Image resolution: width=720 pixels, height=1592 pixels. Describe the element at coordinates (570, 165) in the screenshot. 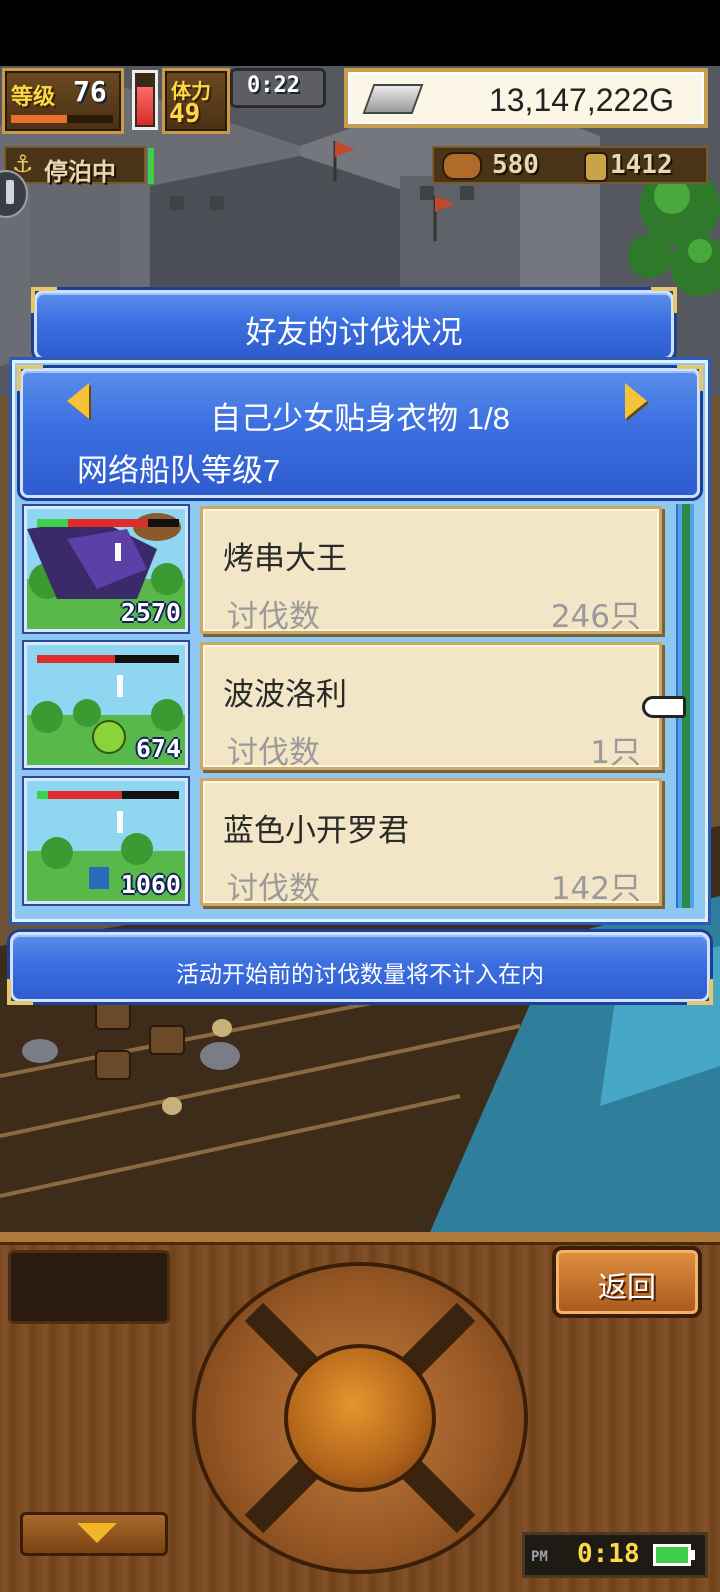

I see `resource-bar: 580 1412` at that location.